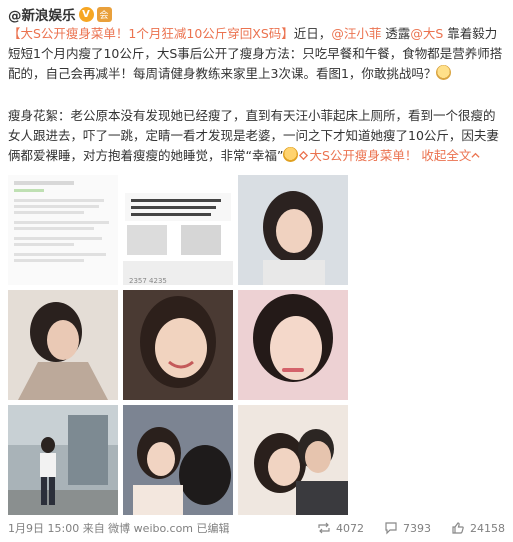 Image resolution: width=513 pixels, height=542 pixels. What do you see at coordinates (487, 528) in the screenshot?
I see `like-count: 24158` at bounding box center [487, 528].